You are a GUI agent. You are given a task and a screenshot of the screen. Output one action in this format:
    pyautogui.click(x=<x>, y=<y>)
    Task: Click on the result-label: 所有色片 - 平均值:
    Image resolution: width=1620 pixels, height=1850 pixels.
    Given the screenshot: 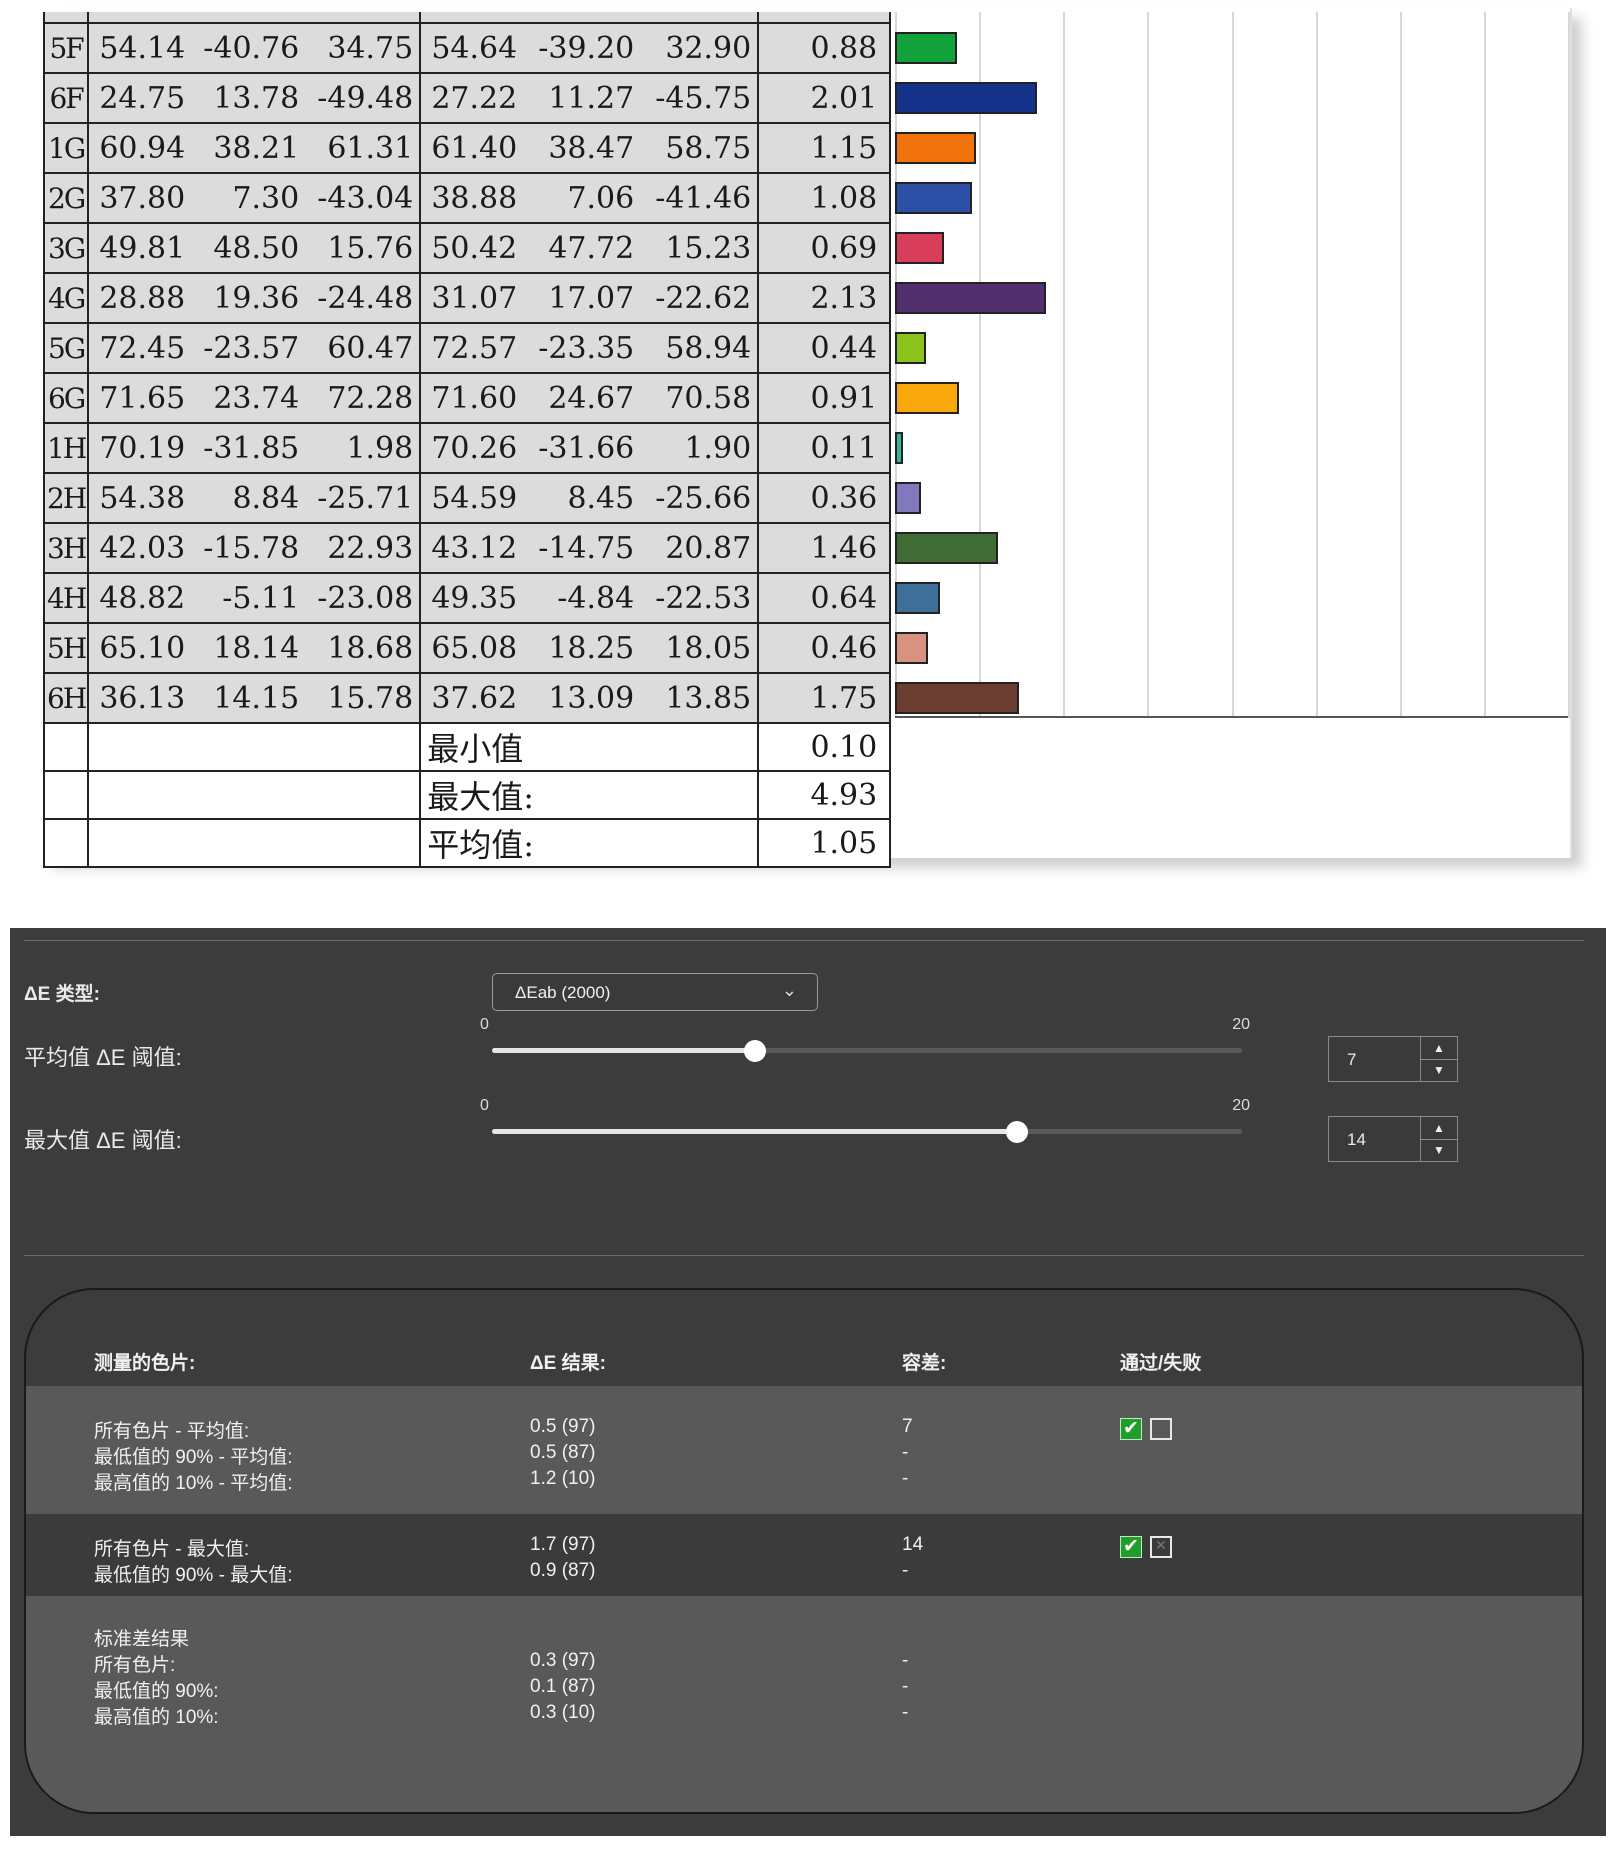 What is the action you would take?
    pyautogui.click(x=172, y=1431)
    